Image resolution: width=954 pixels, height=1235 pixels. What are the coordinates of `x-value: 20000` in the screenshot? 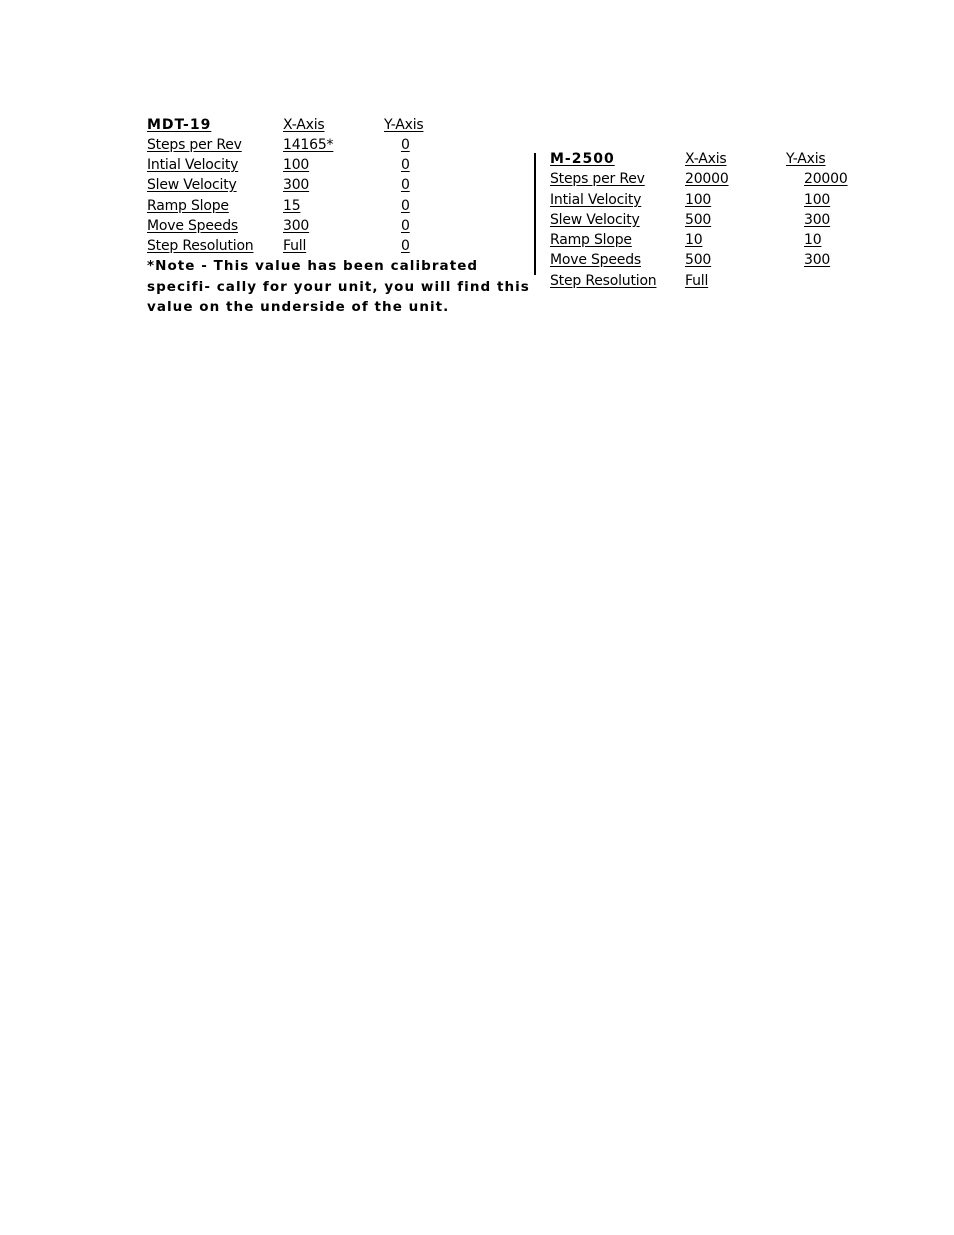 It's located at (707, 179).